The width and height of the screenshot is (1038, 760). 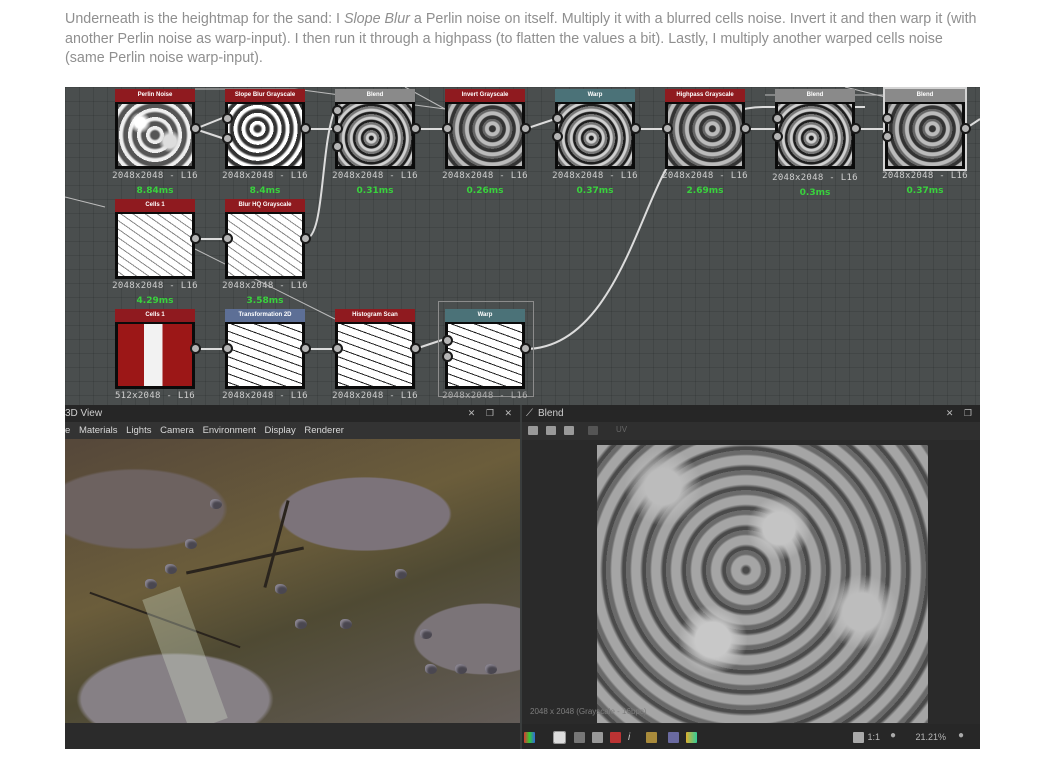 I want to click on node-blend-1: Blend, so click(x=375, y=129).